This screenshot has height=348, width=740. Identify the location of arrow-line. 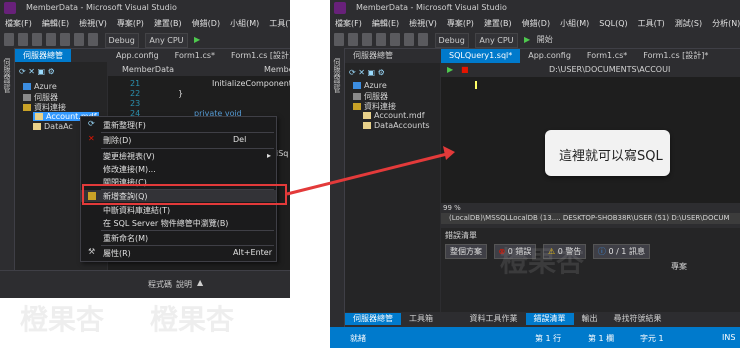
(367, 174).